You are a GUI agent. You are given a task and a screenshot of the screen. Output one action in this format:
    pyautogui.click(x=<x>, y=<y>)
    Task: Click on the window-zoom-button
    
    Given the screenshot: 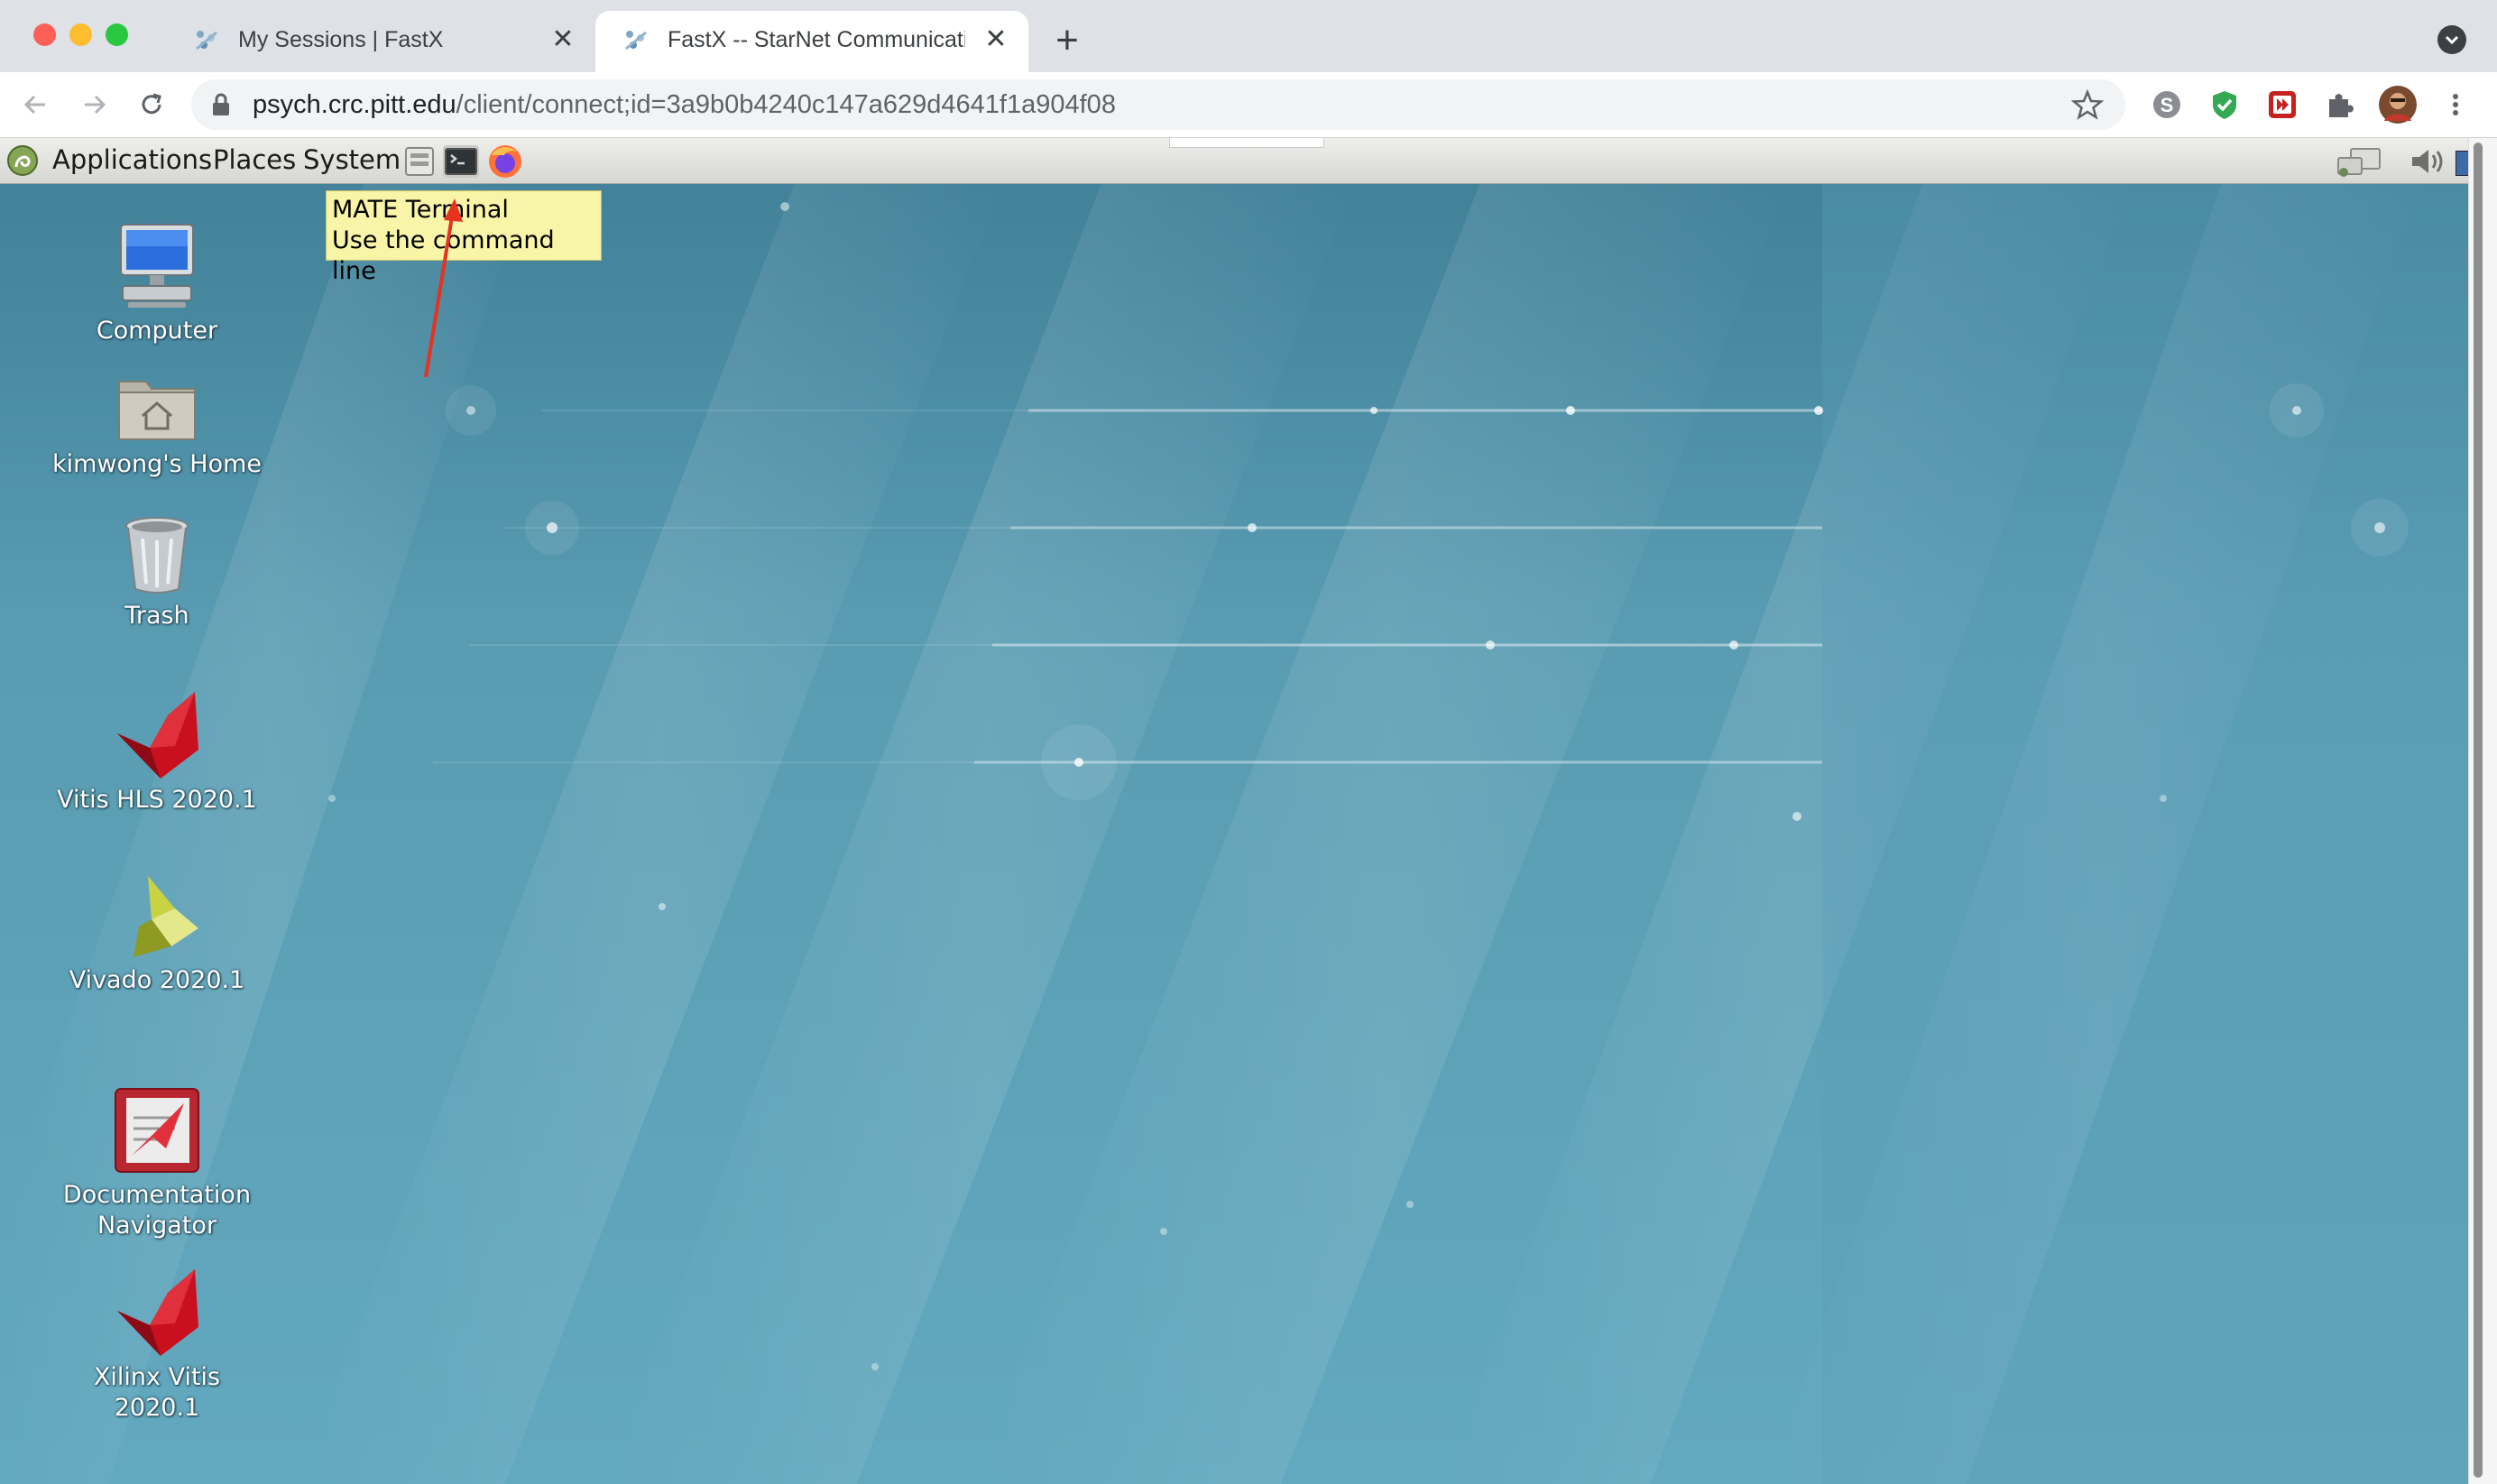 What is the action you would take?
    pyautogui.click(x=117, y=34)
    